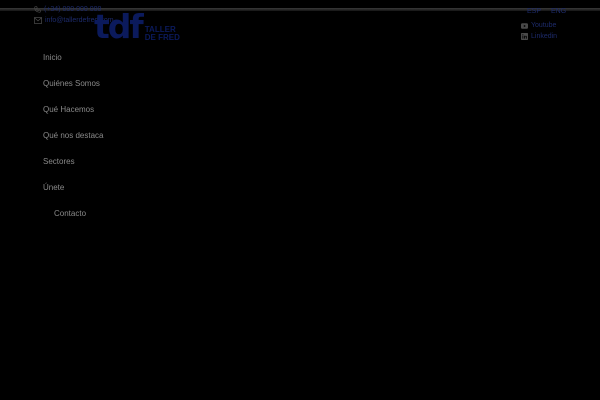 The height and width of the screenshot is (400, 600). What do you see at coordinates (73, 221) in the screenshot?
I see `nav-item-contacto: Contacto` at bounding box center [73, 221].